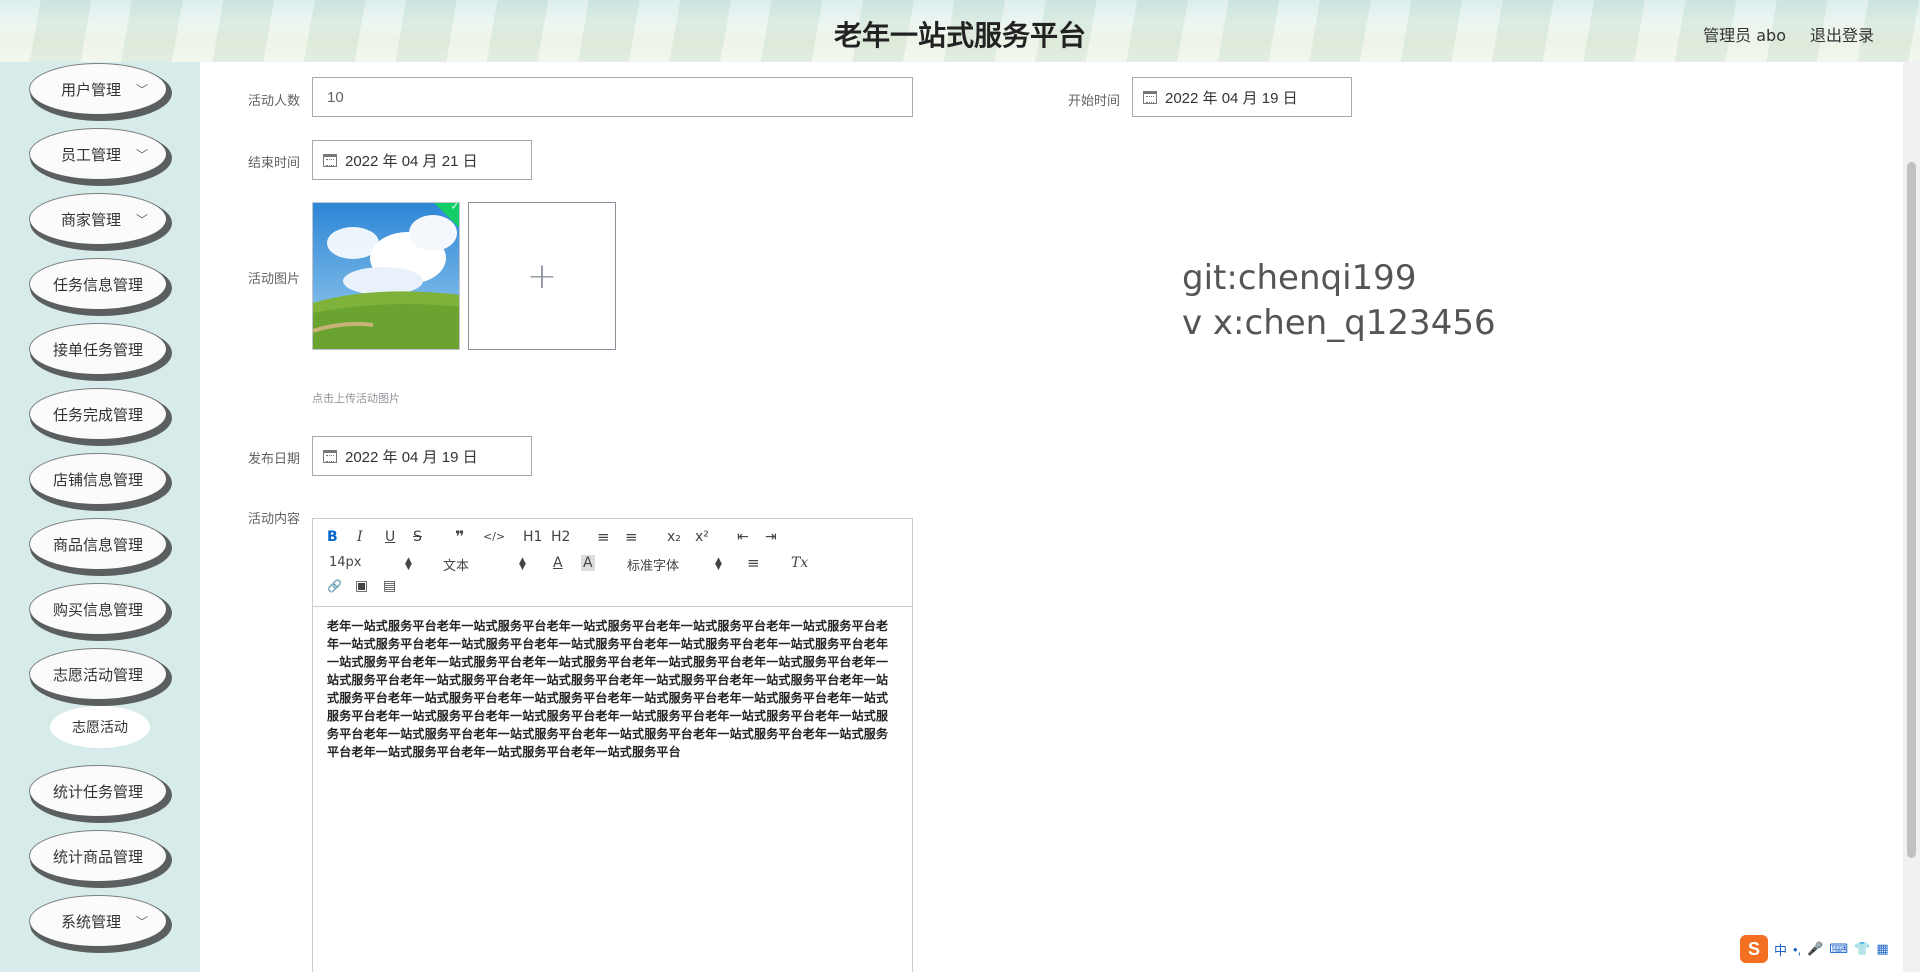  I want to click on start-time-value: 2022 年 04 月 19 日, so click(1231, 98).